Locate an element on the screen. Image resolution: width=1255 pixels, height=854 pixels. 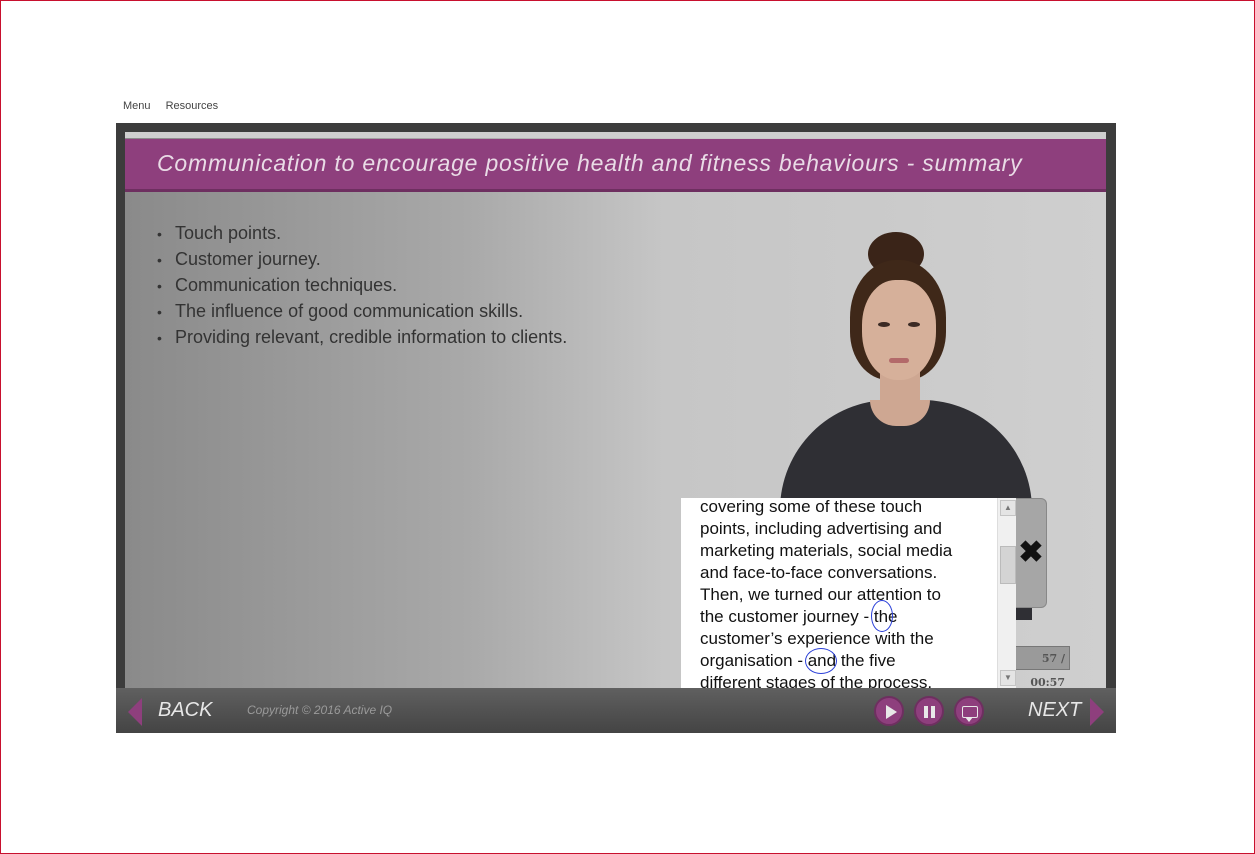
list-item: • Customer journey. is located at coordinates (239, 259).